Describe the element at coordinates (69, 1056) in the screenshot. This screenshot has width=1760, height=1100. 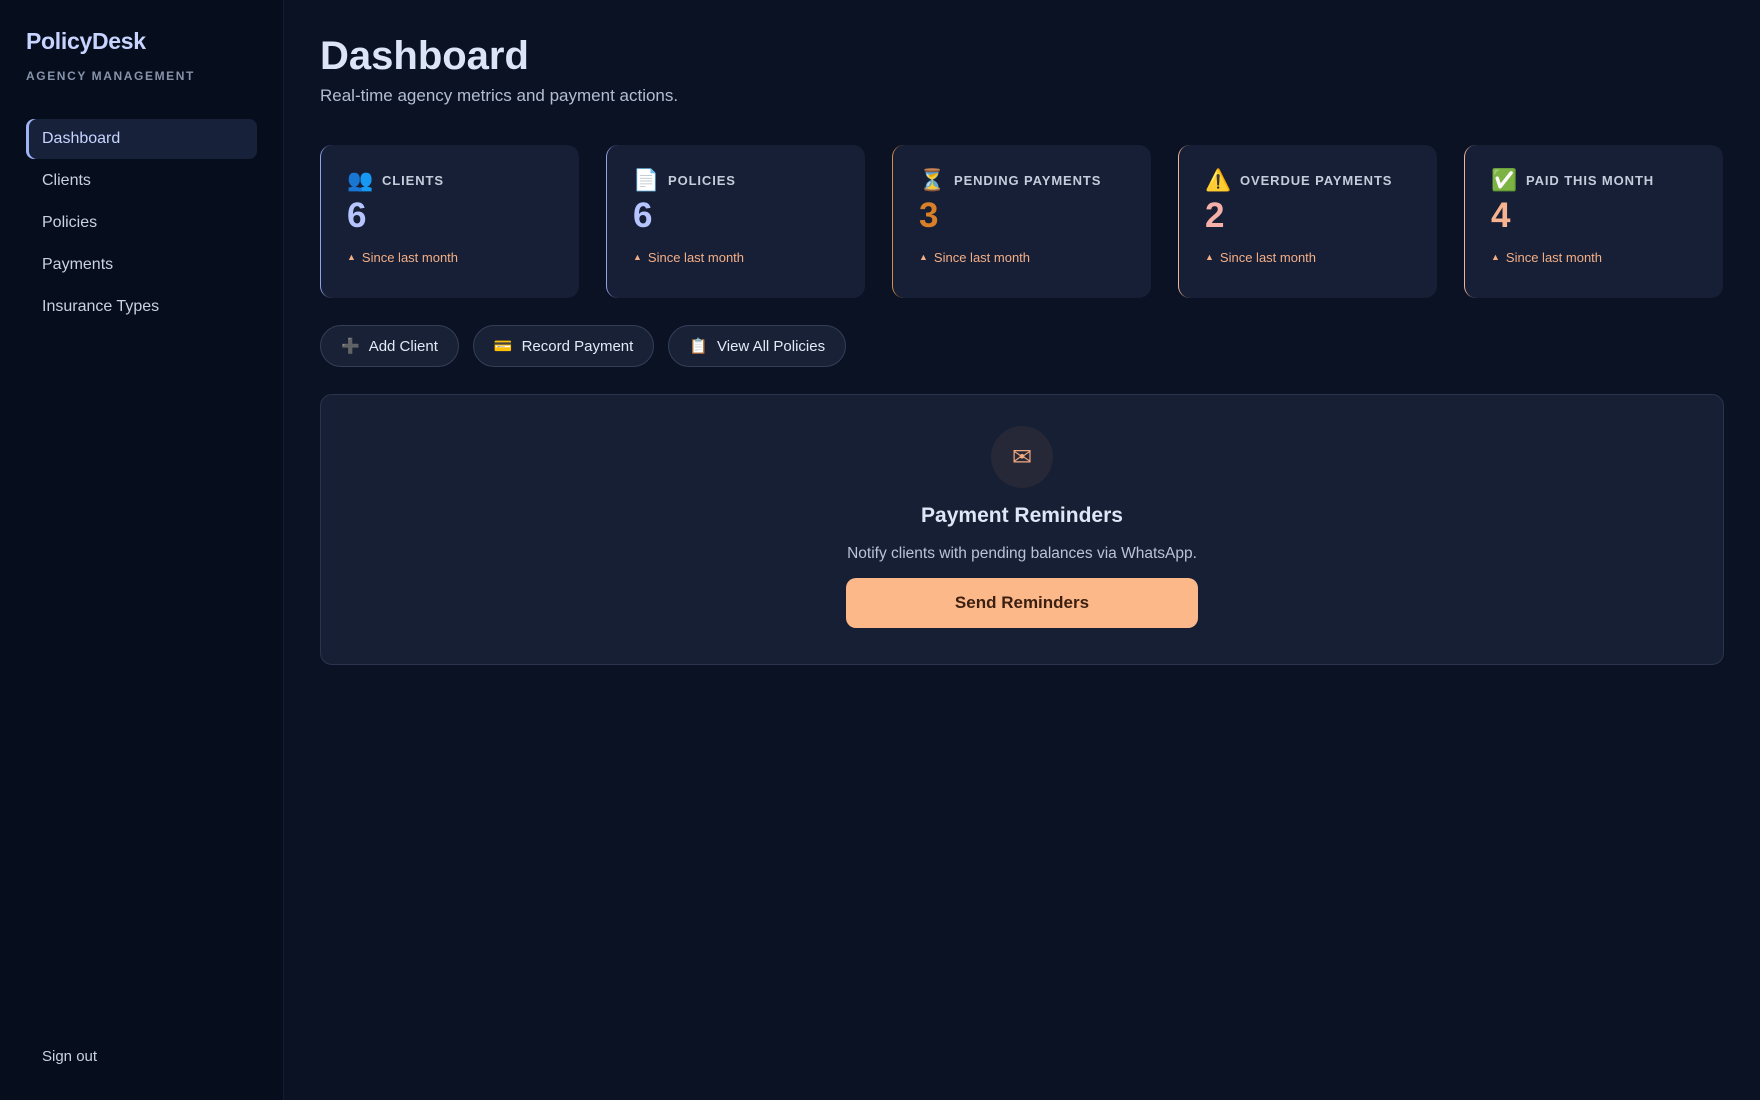
I see `sign-out-link: Sign out` at that location.